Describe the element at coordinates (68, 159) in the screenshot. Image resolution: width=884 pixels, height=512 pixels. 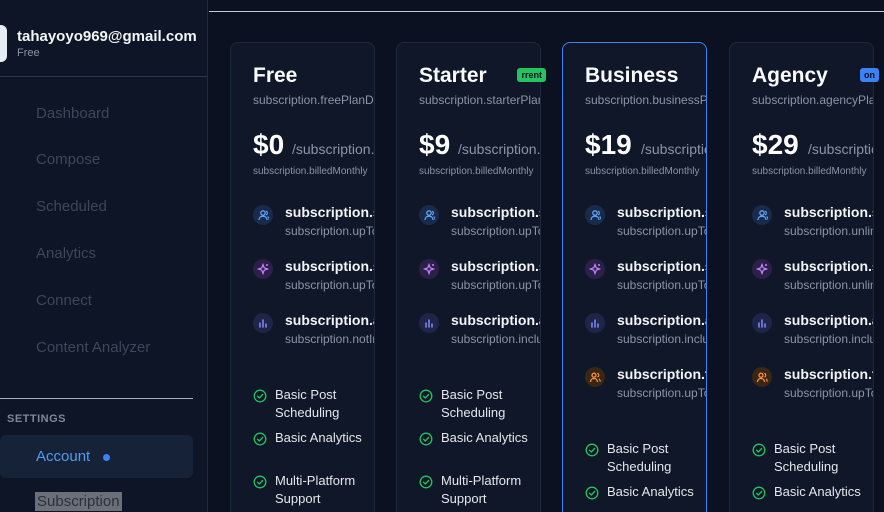
I see `sidebar-item-compose: Compose` at that location.